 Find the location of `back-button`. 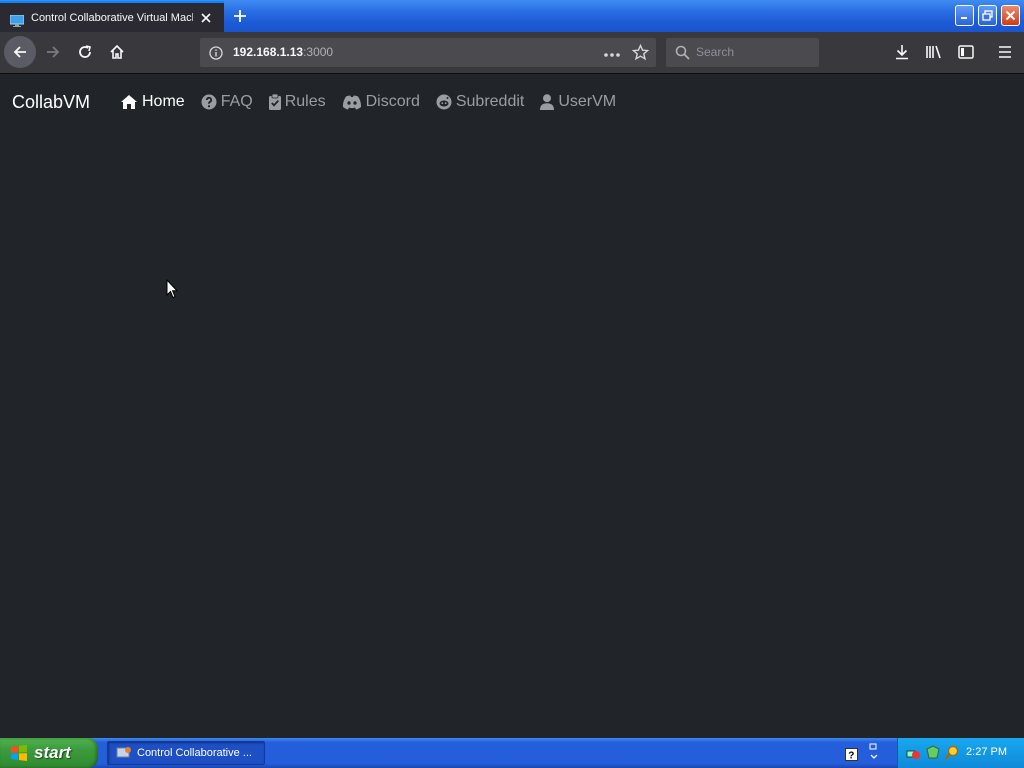

back-button is located at coordinates (20, 52).